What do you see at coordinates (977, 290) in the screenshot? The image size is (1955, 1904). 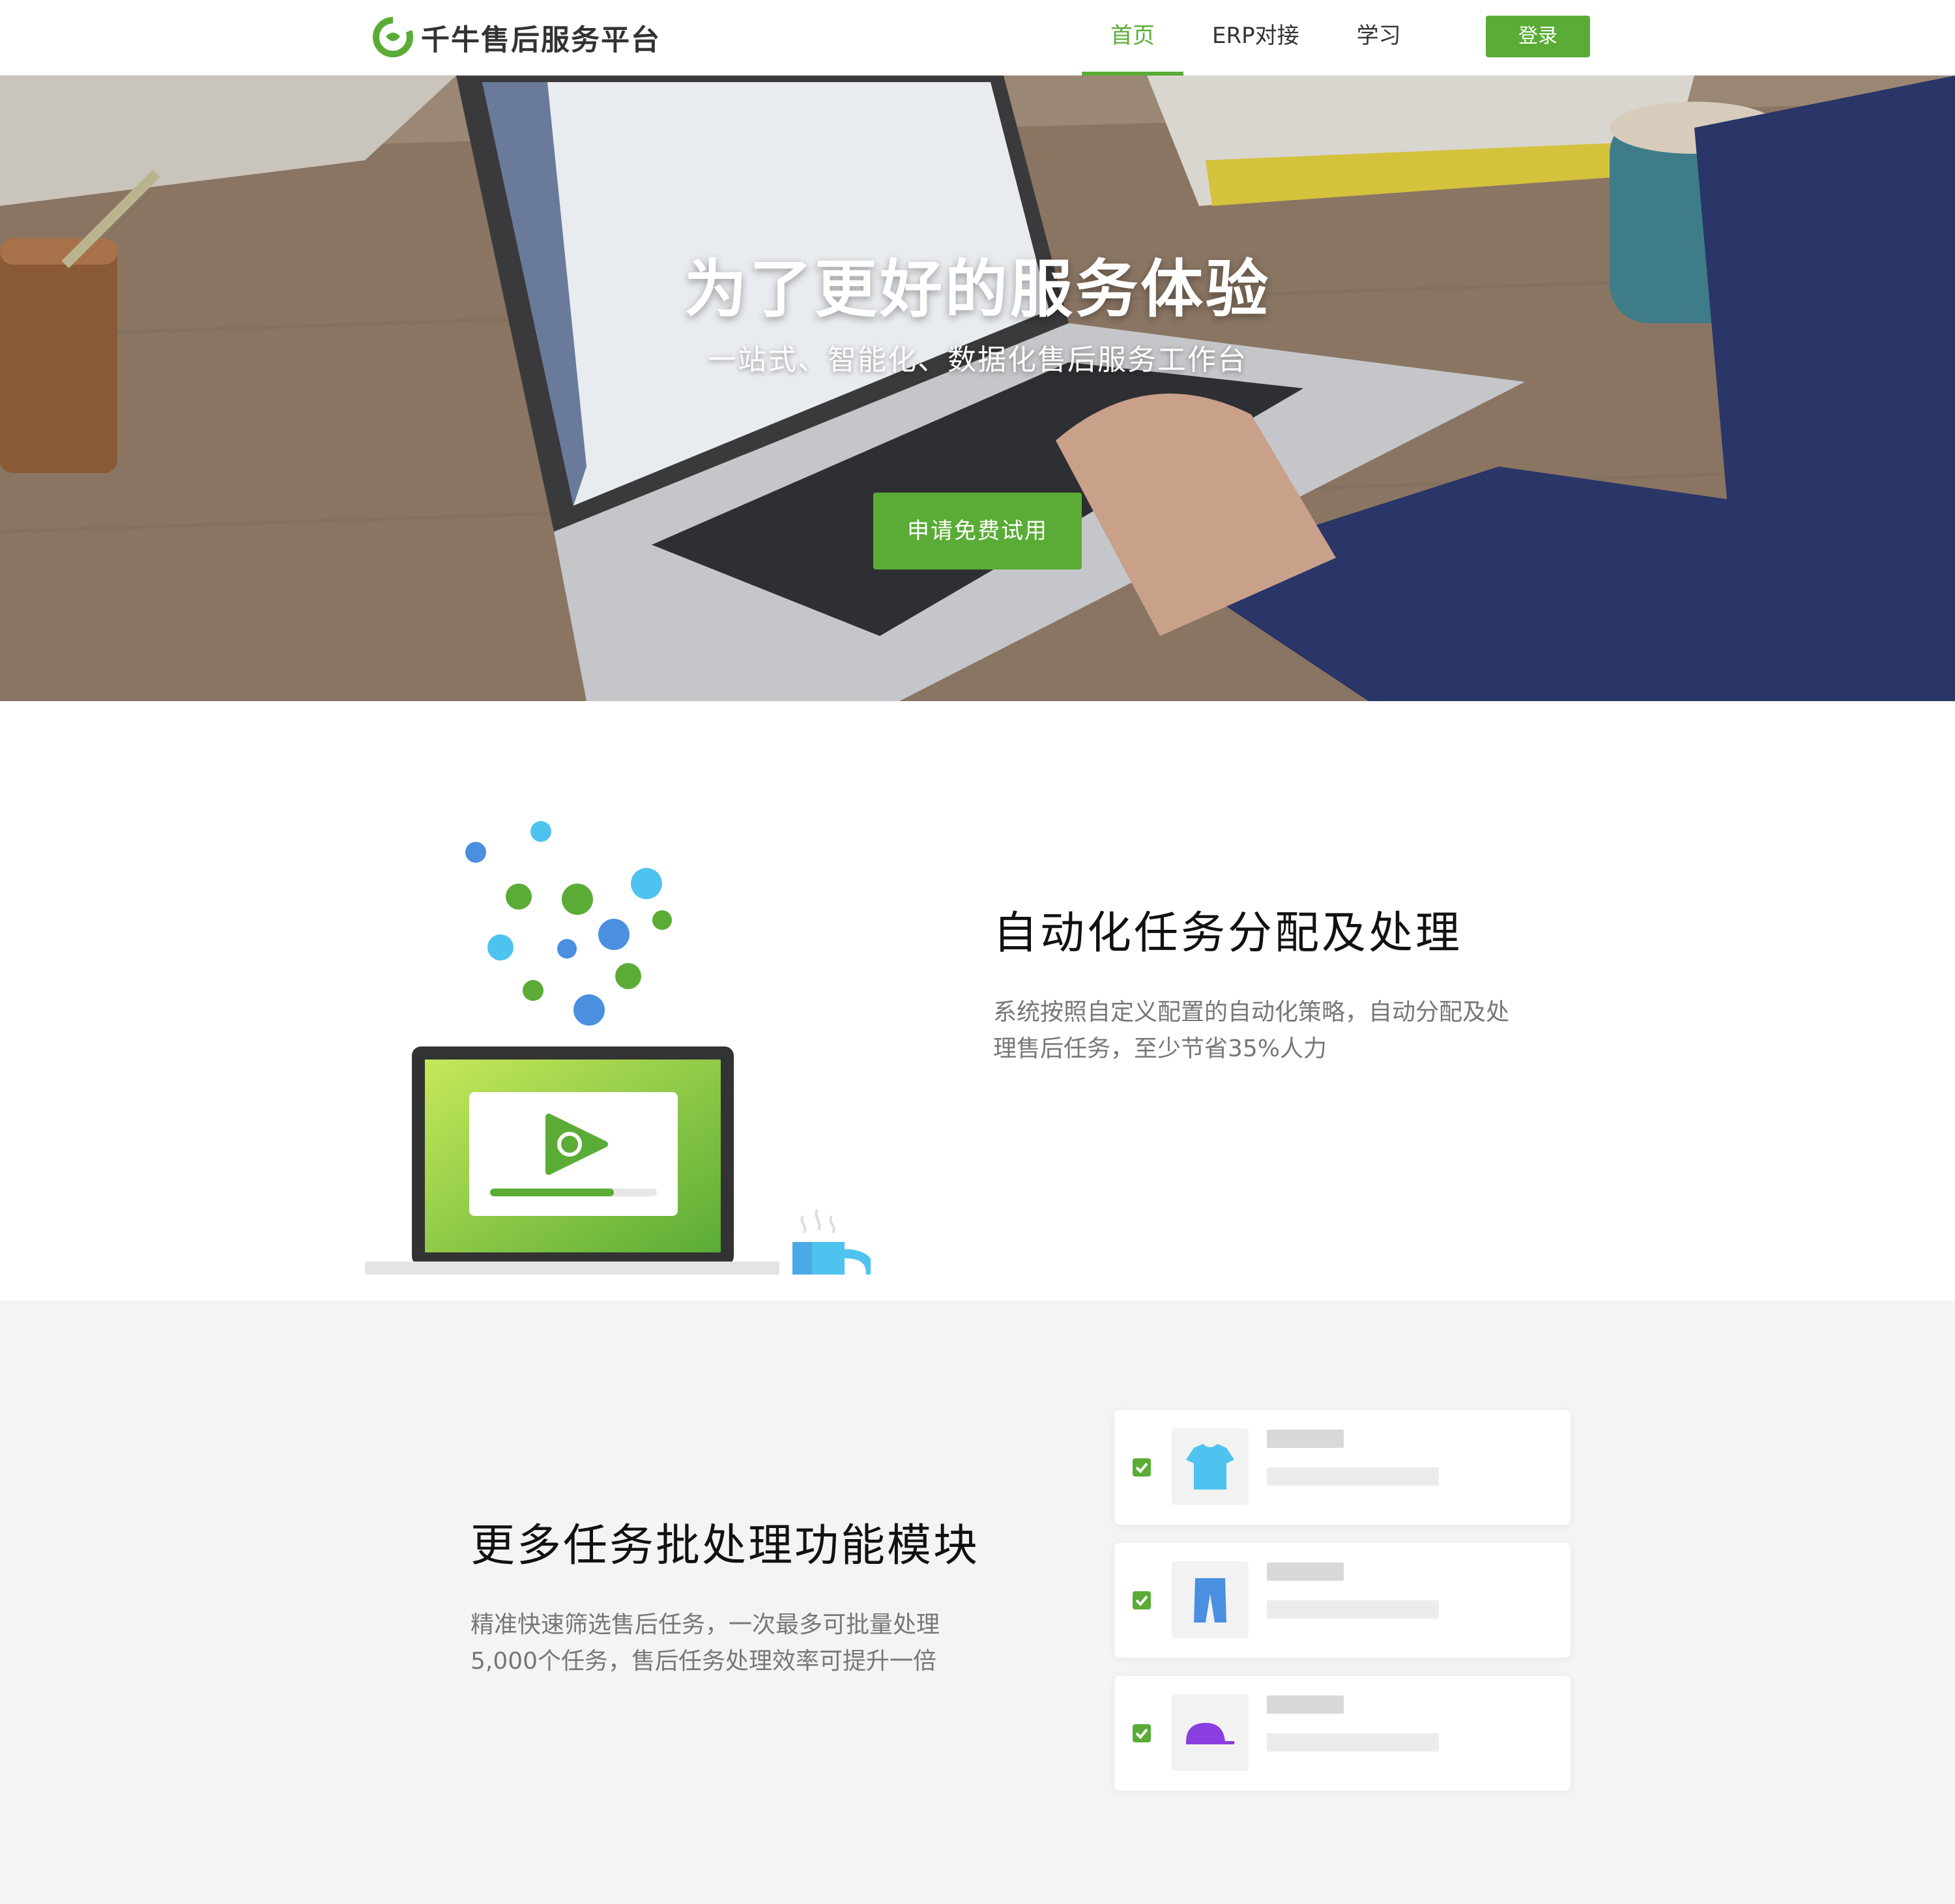 I see `hero-title: 为了更好的服务体验` at bounding box center [977, 290].